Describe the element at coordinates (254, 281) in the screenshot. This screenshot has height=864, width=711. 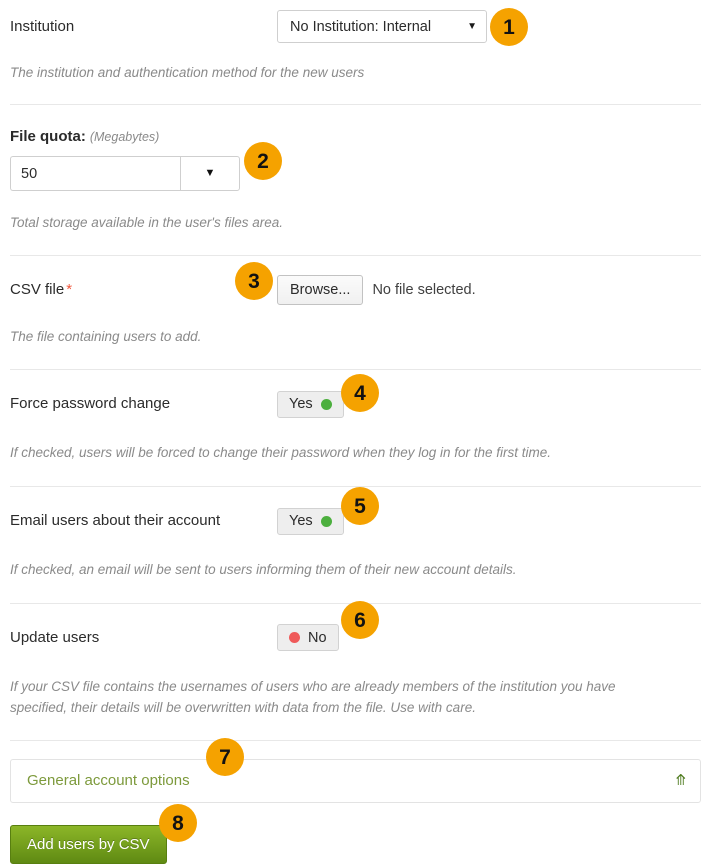
I see `callout-badge-3: 3` at that location.